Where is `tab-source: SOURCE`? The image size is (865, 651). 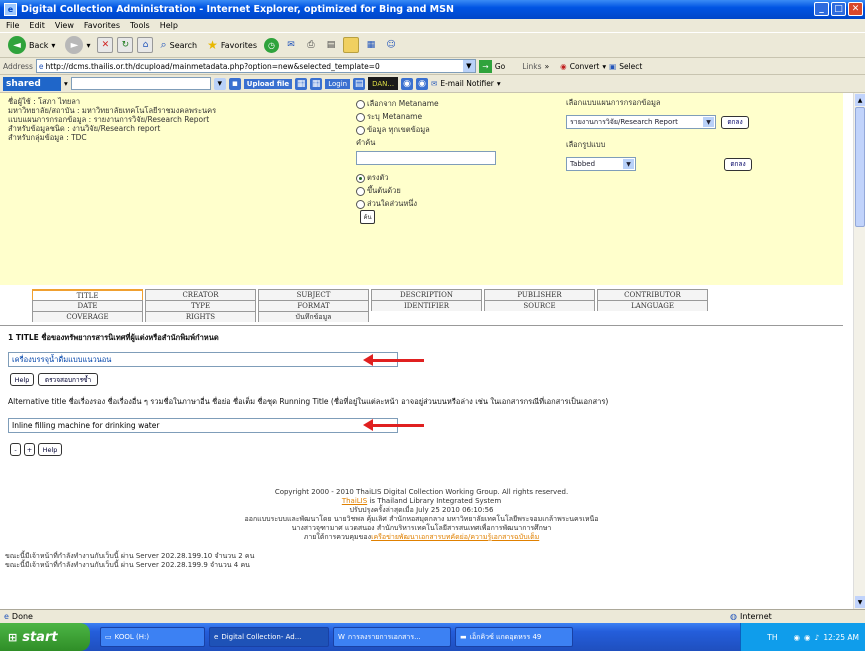
tab-source: SOURCE is located at coordinates (539, 305).